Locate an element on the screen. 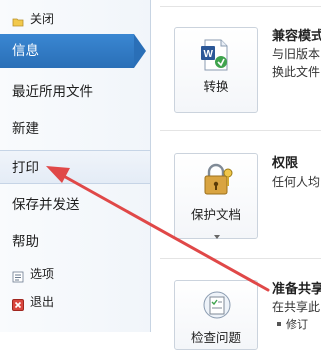  sidebar-item-label: 帮助 is located at coordinates (25, 242).